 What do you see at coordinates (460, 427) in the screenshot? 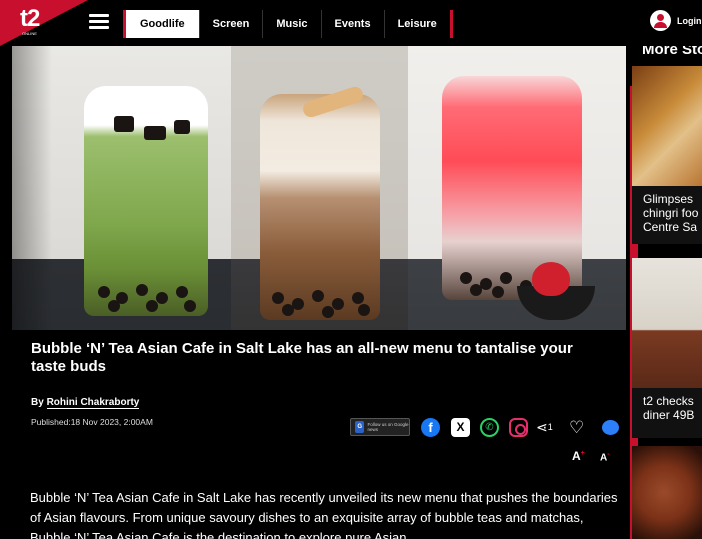
I see `x-icon: X` at bounding box center [460, 427].